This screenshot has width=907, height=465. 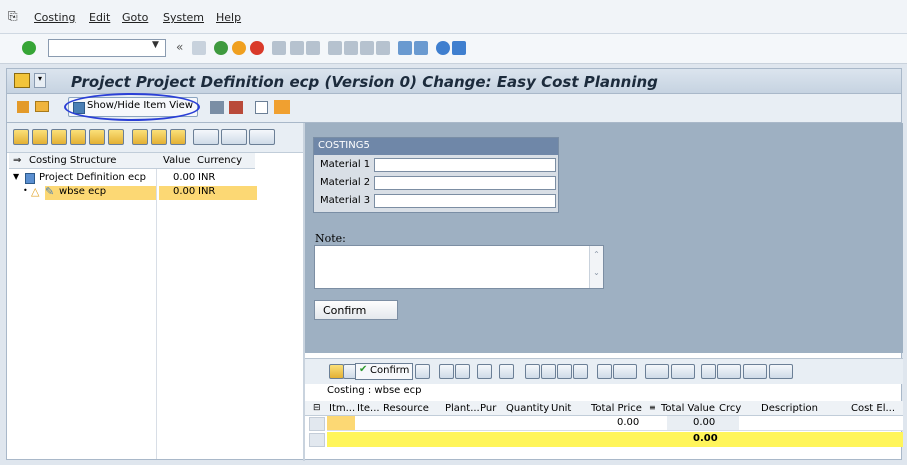 What do you see at coordinates (406, 408) in the screenshot?
I see `col-resource: Resource` at bounding box center [406, 408].